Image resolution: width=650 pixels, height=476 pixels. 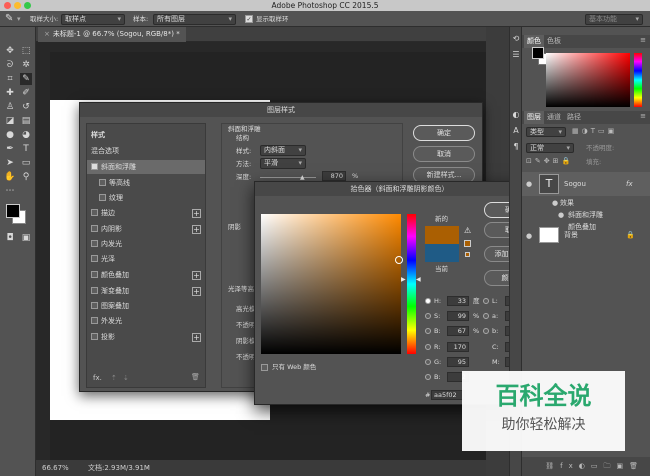 I want to click on tab-layers: 图层, so click(x=534, y=117).